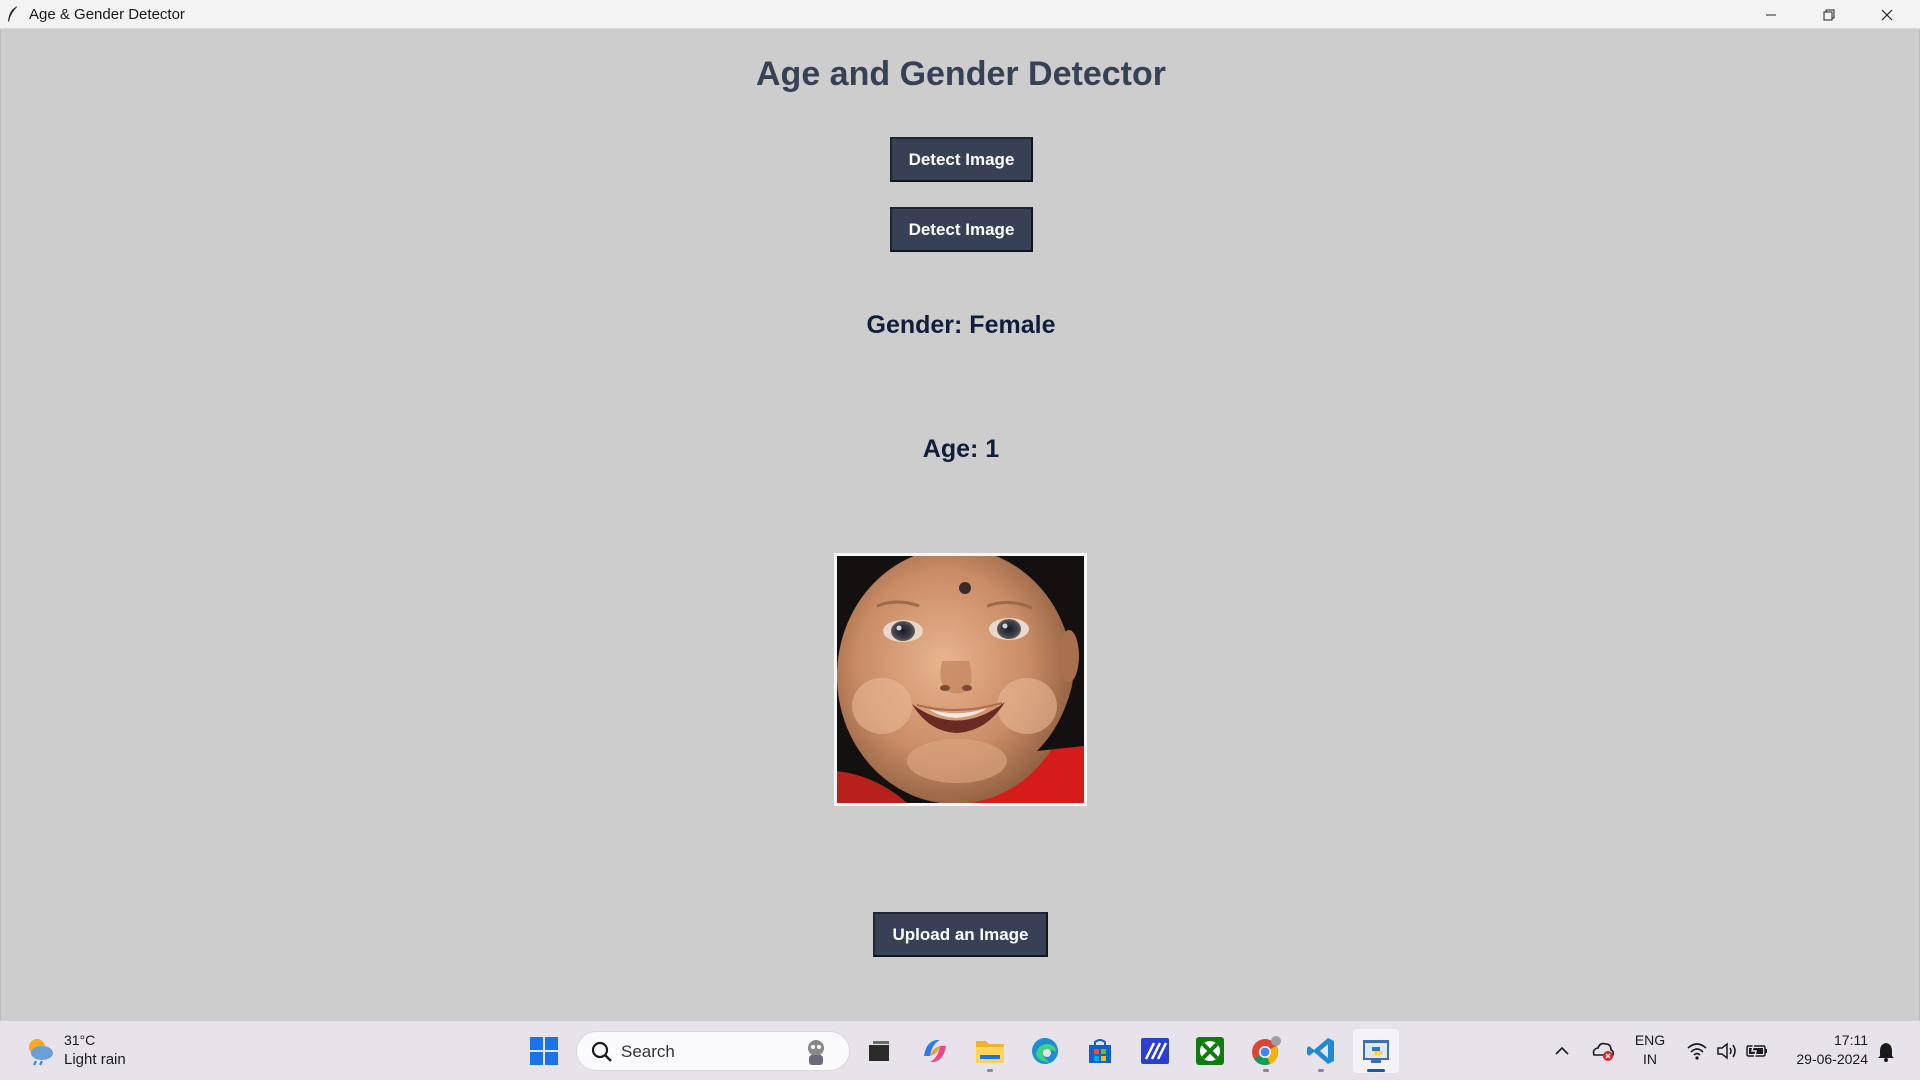 This screenshot has width=1920, height=1080. I want to click on minimize-button, so click(1771, 14).